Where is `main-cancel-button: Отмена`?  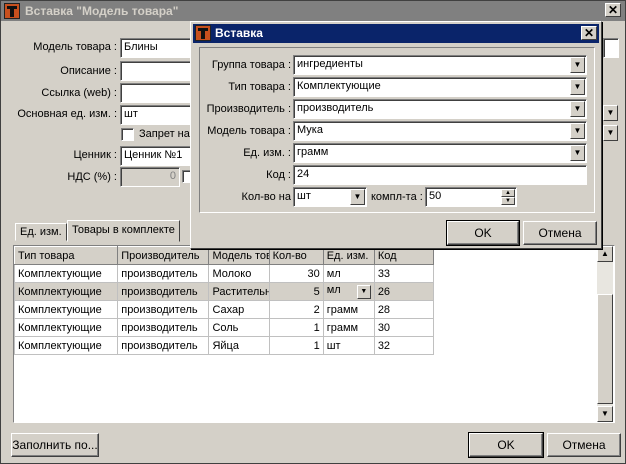
main-cancel-button: Отмена is located at coordinates (584, 445).